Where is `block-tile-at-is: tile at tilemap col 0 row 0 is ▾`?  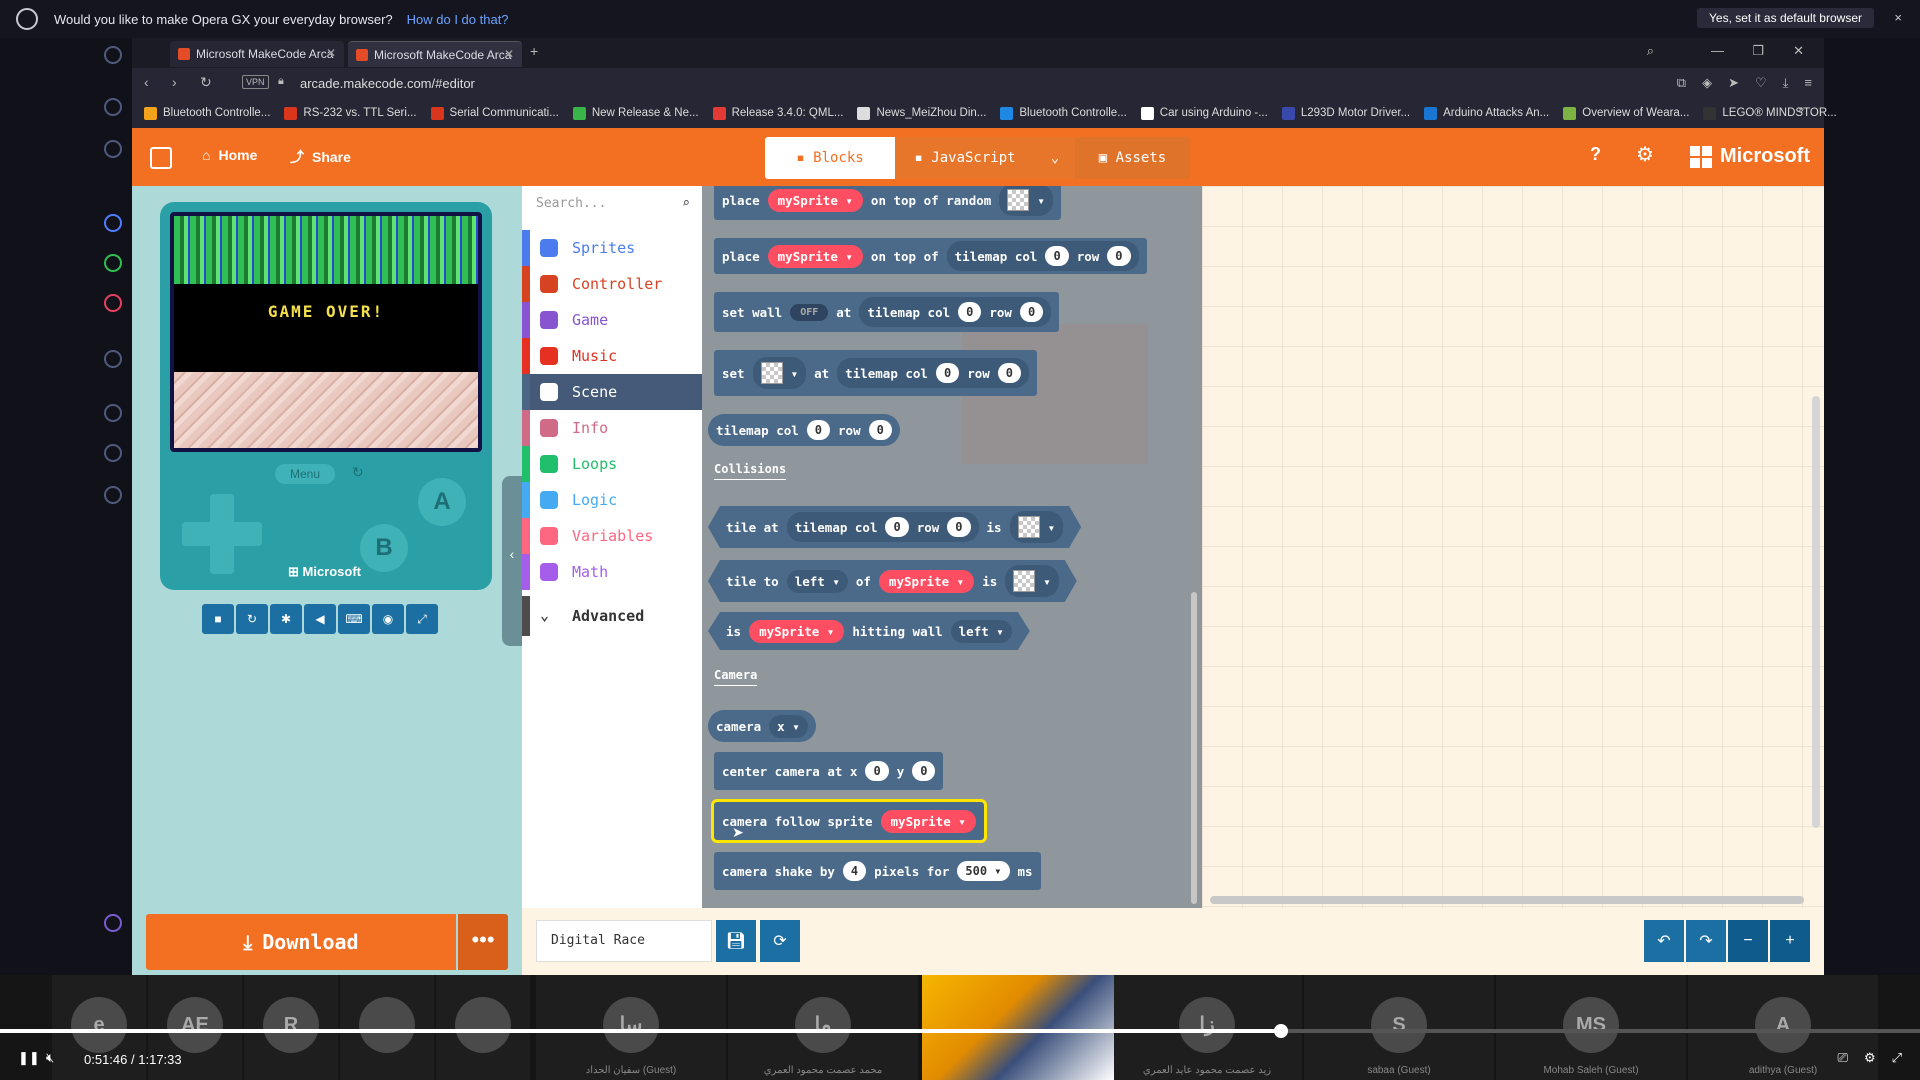 block-tile-at-is: tile at tilemap col 0 row 0 is ▾ is located at coordinates (894, 527).